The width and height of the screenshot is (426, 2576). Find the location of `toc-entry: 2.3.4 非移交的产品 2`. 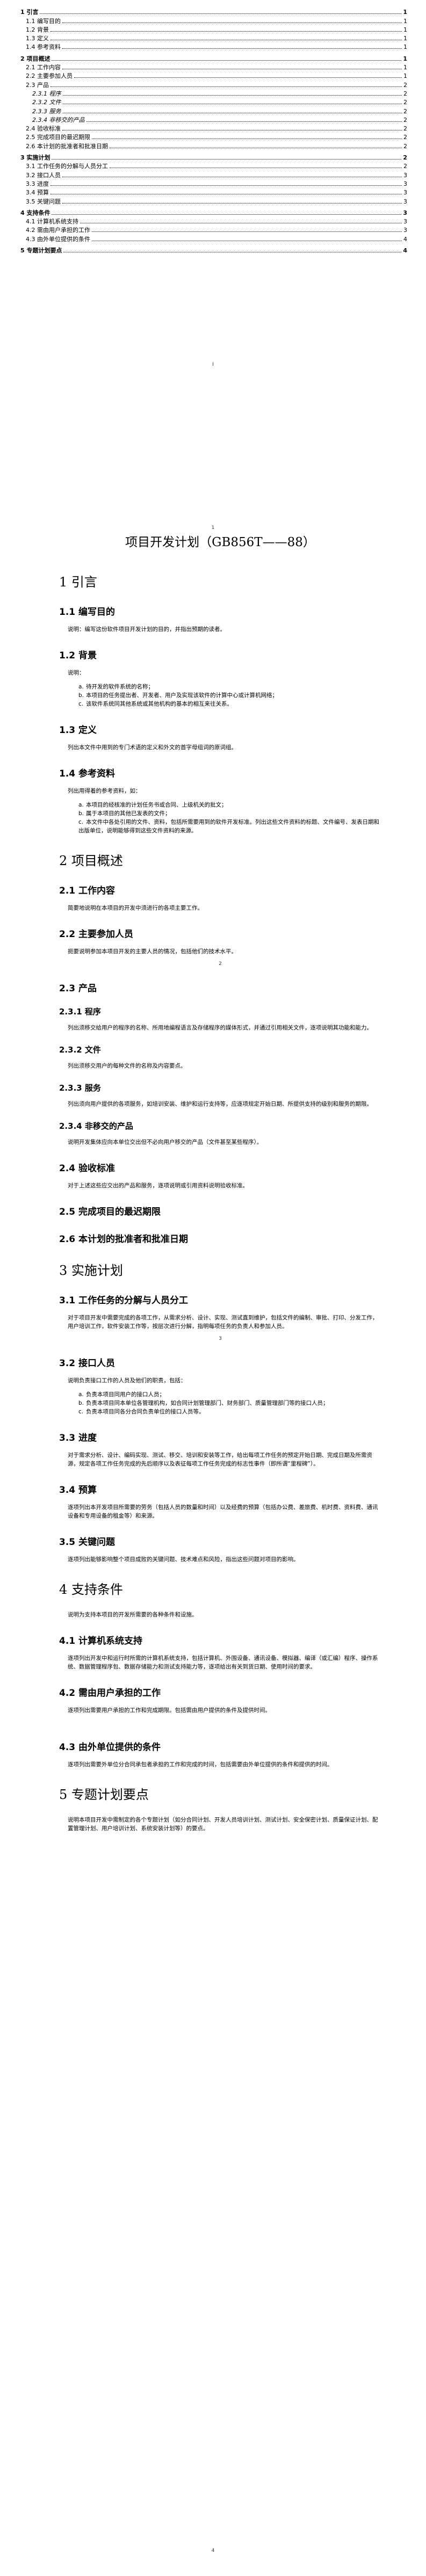

toc-entry: 2.3.4 非移交的产品 2 is located at coordinates (214, 119).